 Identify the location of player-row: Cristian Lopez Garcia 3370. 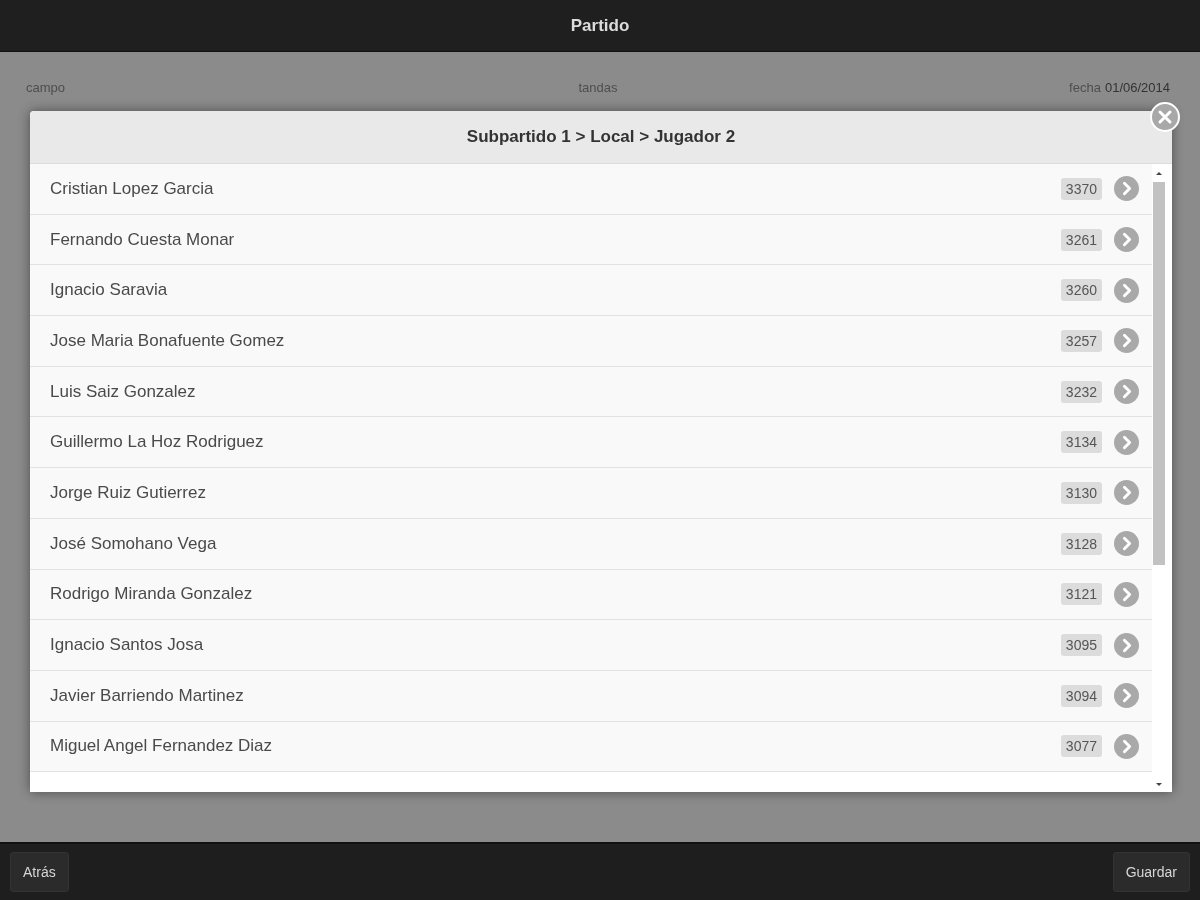
(591, 189).